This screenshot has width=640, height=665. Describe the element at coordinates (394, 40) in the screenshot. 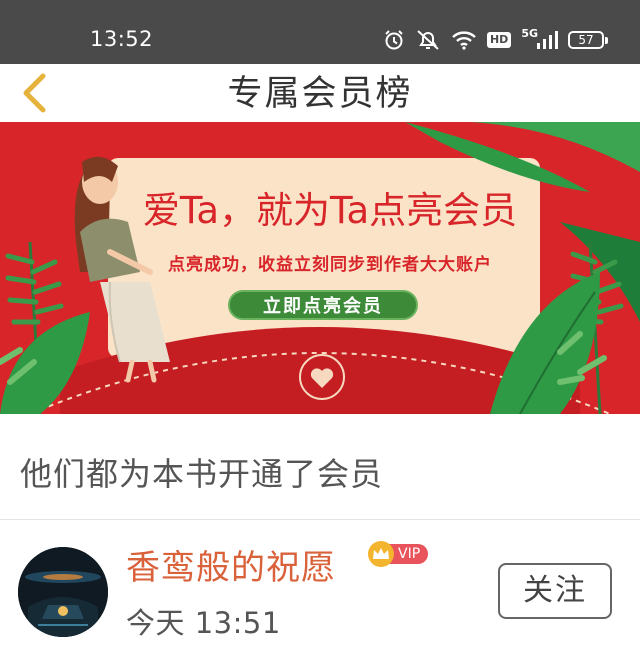

I see `alarm-icon` at that location.